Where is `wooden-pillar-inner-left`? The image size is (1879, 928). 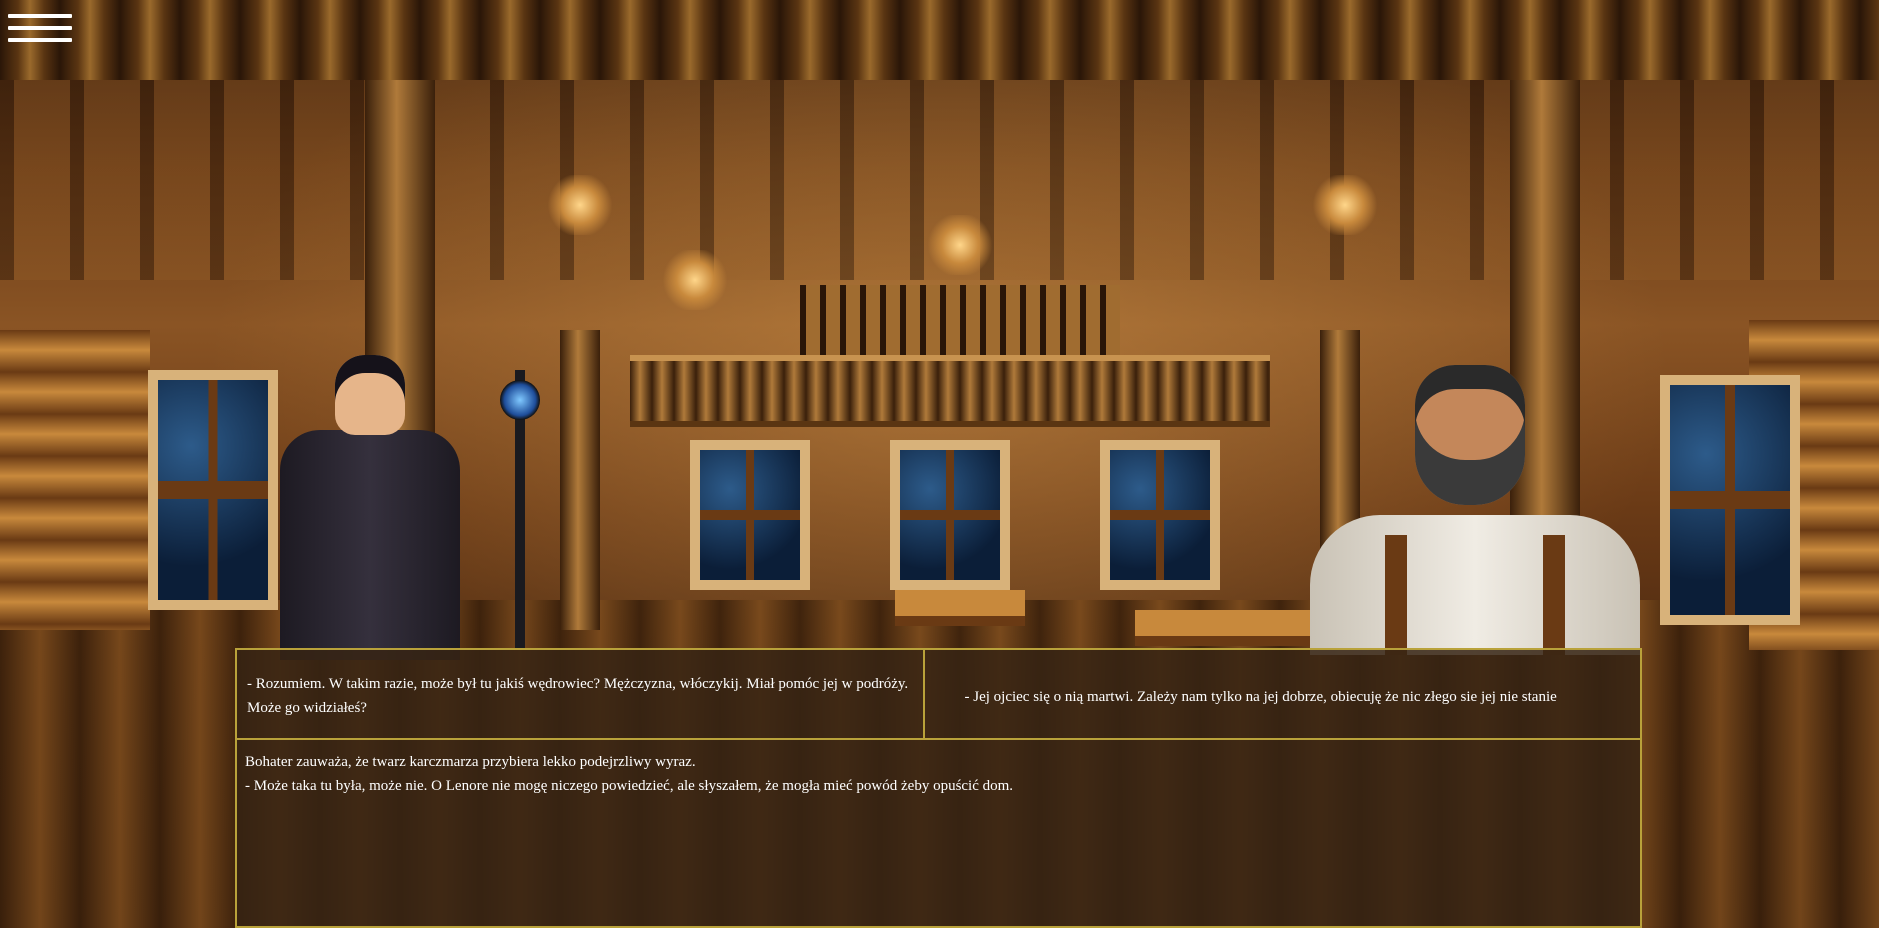 wooden-pillar-inner-left is located at coordinates (580, 480).